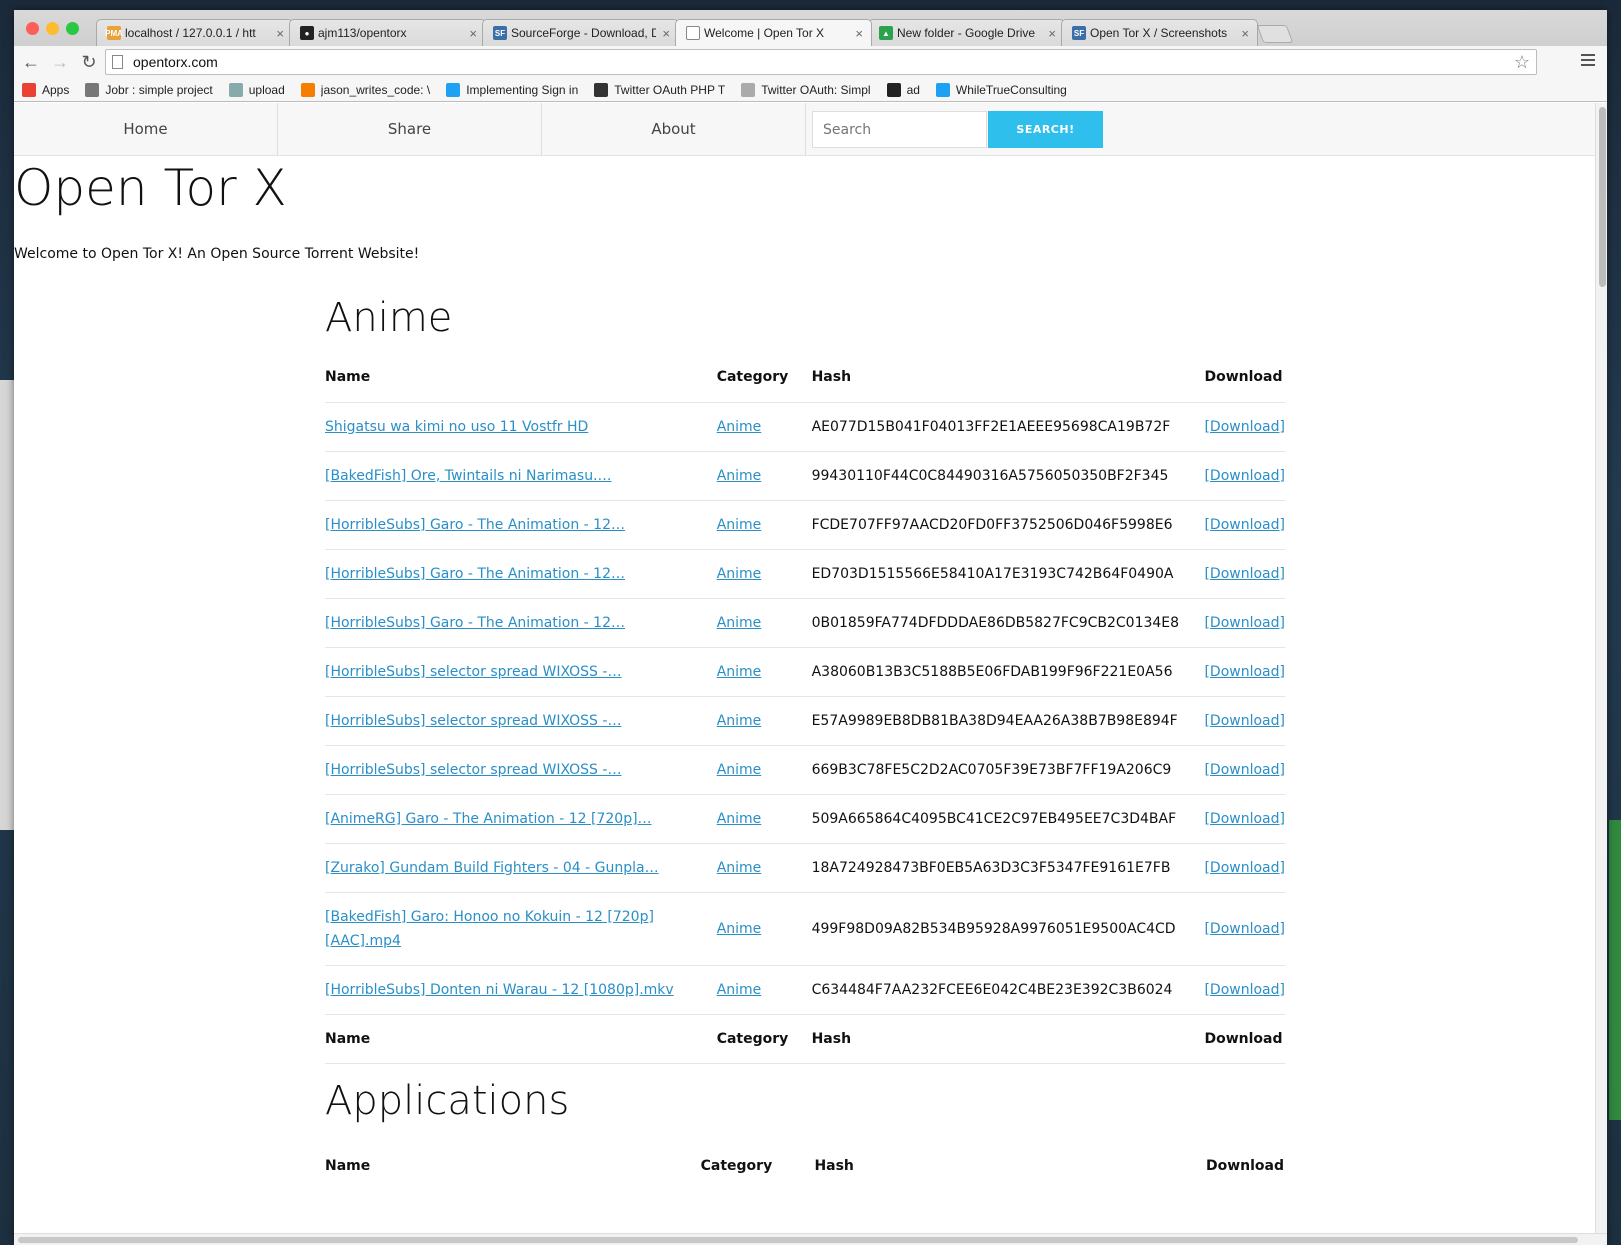  What do you see at coordinates (659, 89) in the screenshot?
I see `bookmark-item: Twitter OAuth PHP T` at bounding box center [659, 89].